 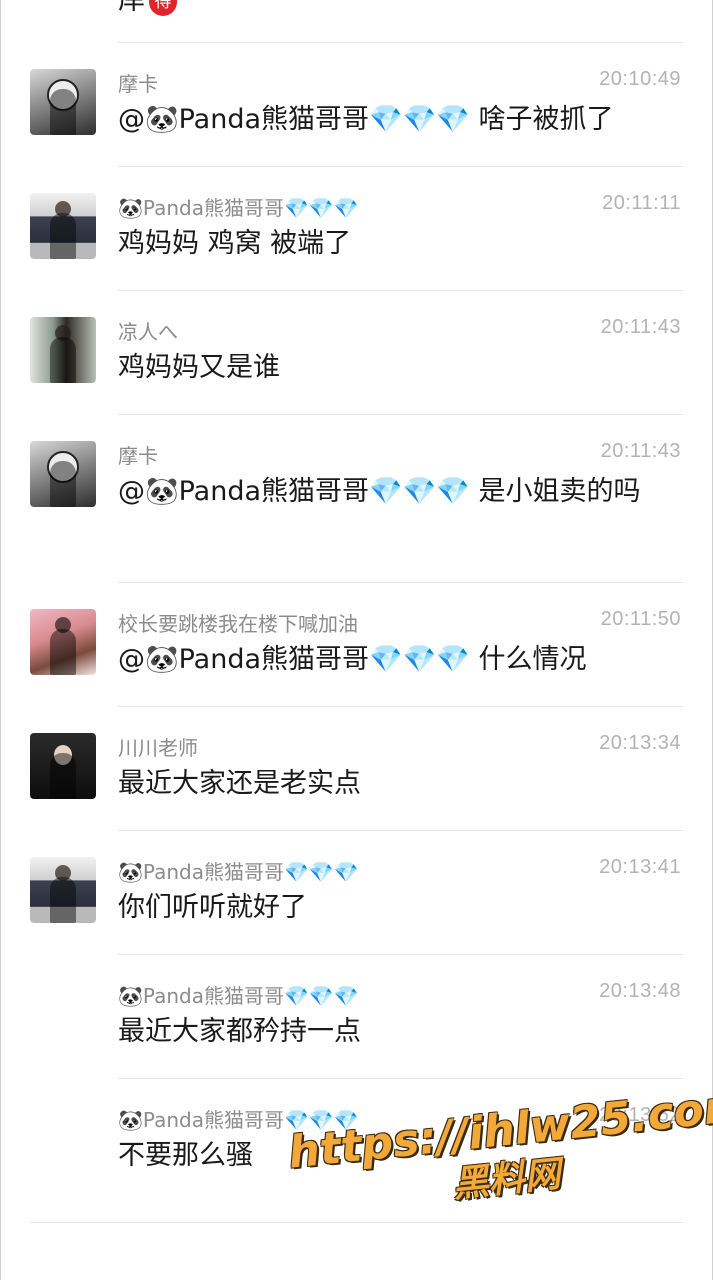 I want to click on message-text: @🐼Panda熊猫哥哥💎💎💎 啥子被抓了, so click(x=366, y=119).